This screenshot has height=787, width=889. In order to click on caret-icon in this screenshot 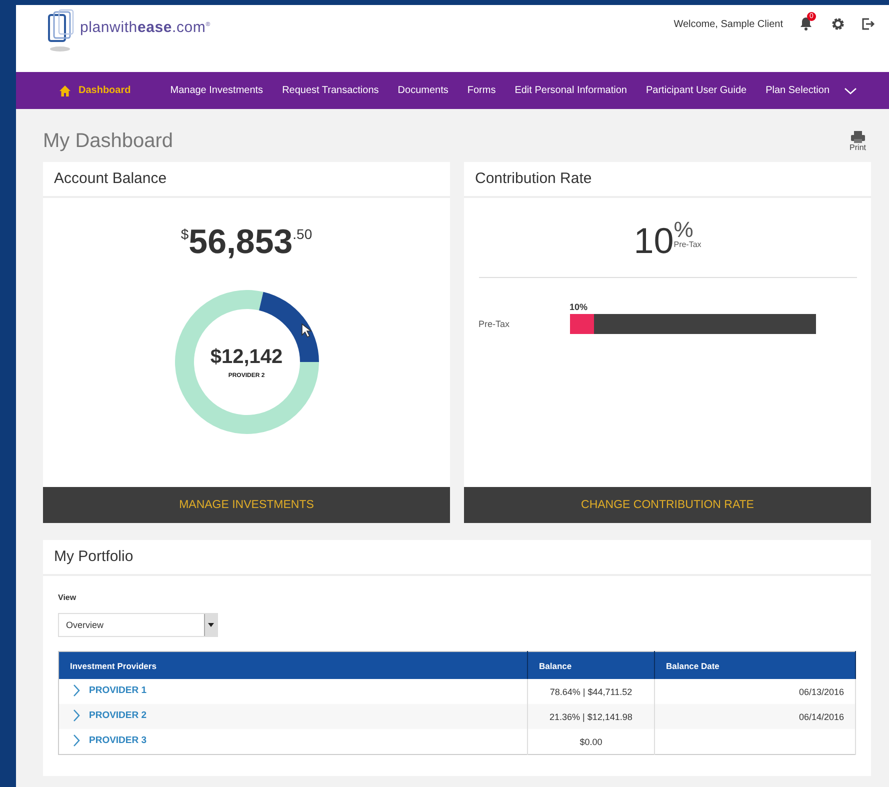, I will do `click(211, 625)`.